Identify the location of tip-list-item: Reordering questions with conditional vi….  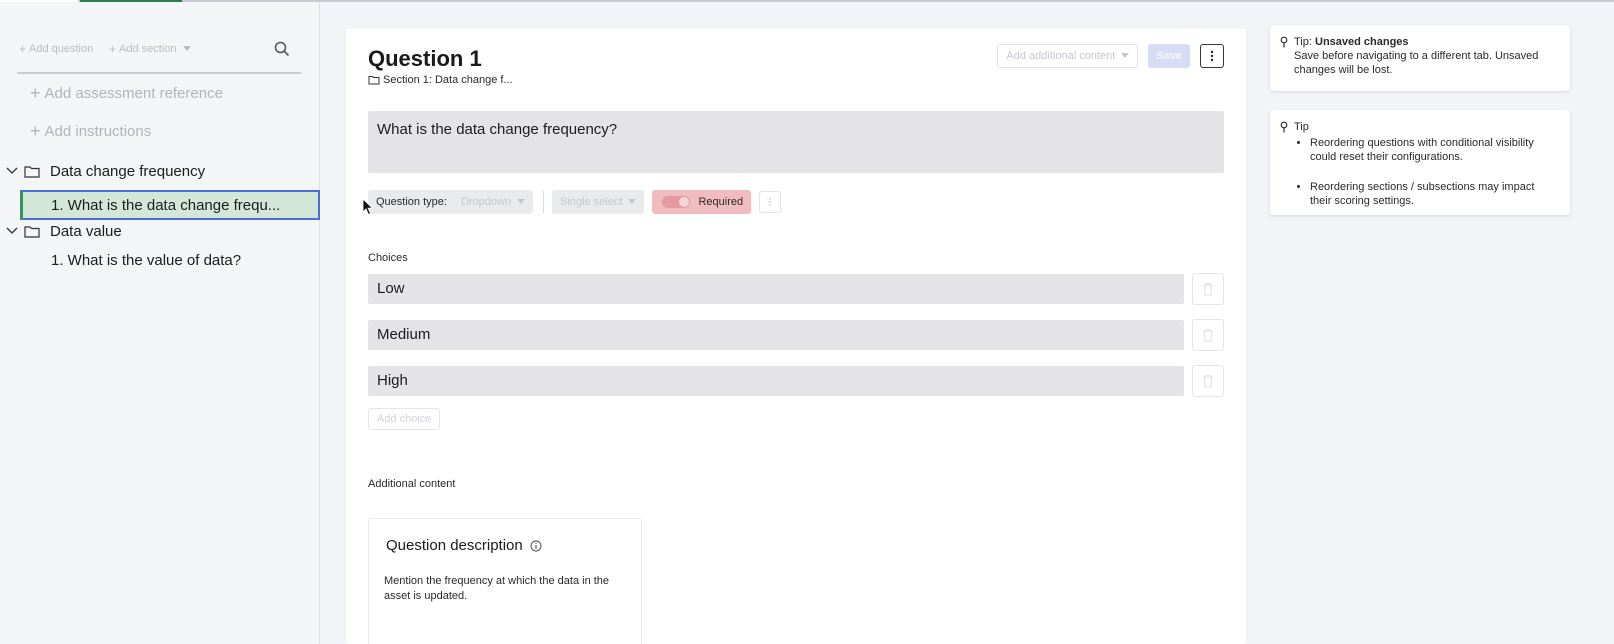
(1434, 150).